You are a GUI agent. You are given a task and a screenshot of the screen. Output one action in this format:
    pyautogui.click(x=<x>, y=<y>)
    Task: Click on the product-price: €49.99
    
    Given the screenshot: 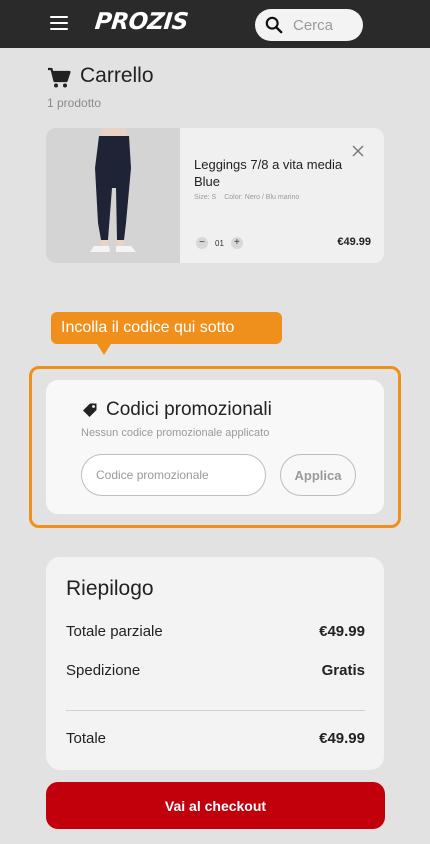 What is the action you would take?
    pyautogui.click(x=354, y=242)
    